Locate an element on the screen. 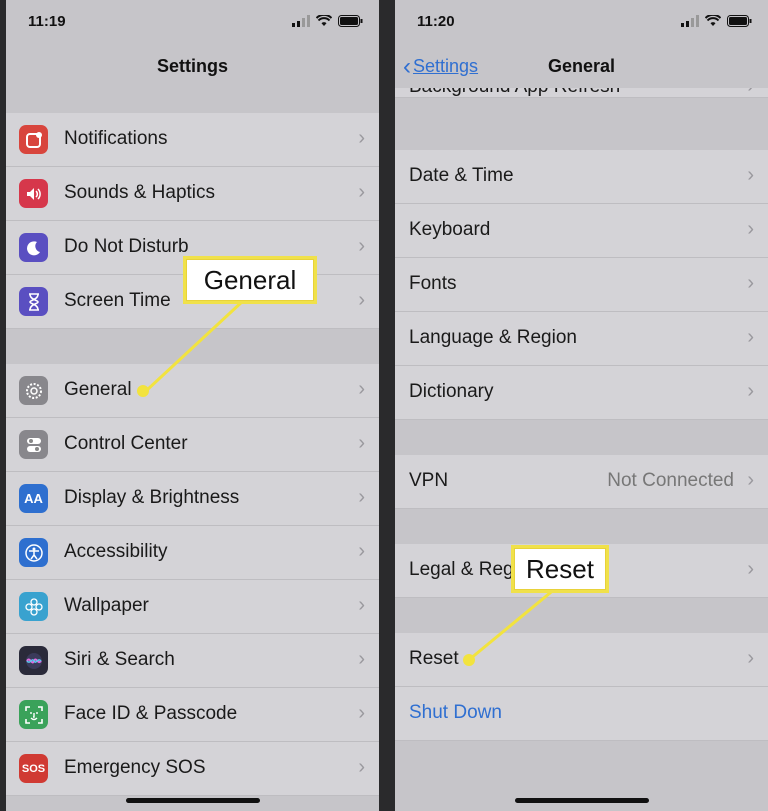 This screenshot has width=768, height=811. general-callout-line is located at coordinates (195, 345).